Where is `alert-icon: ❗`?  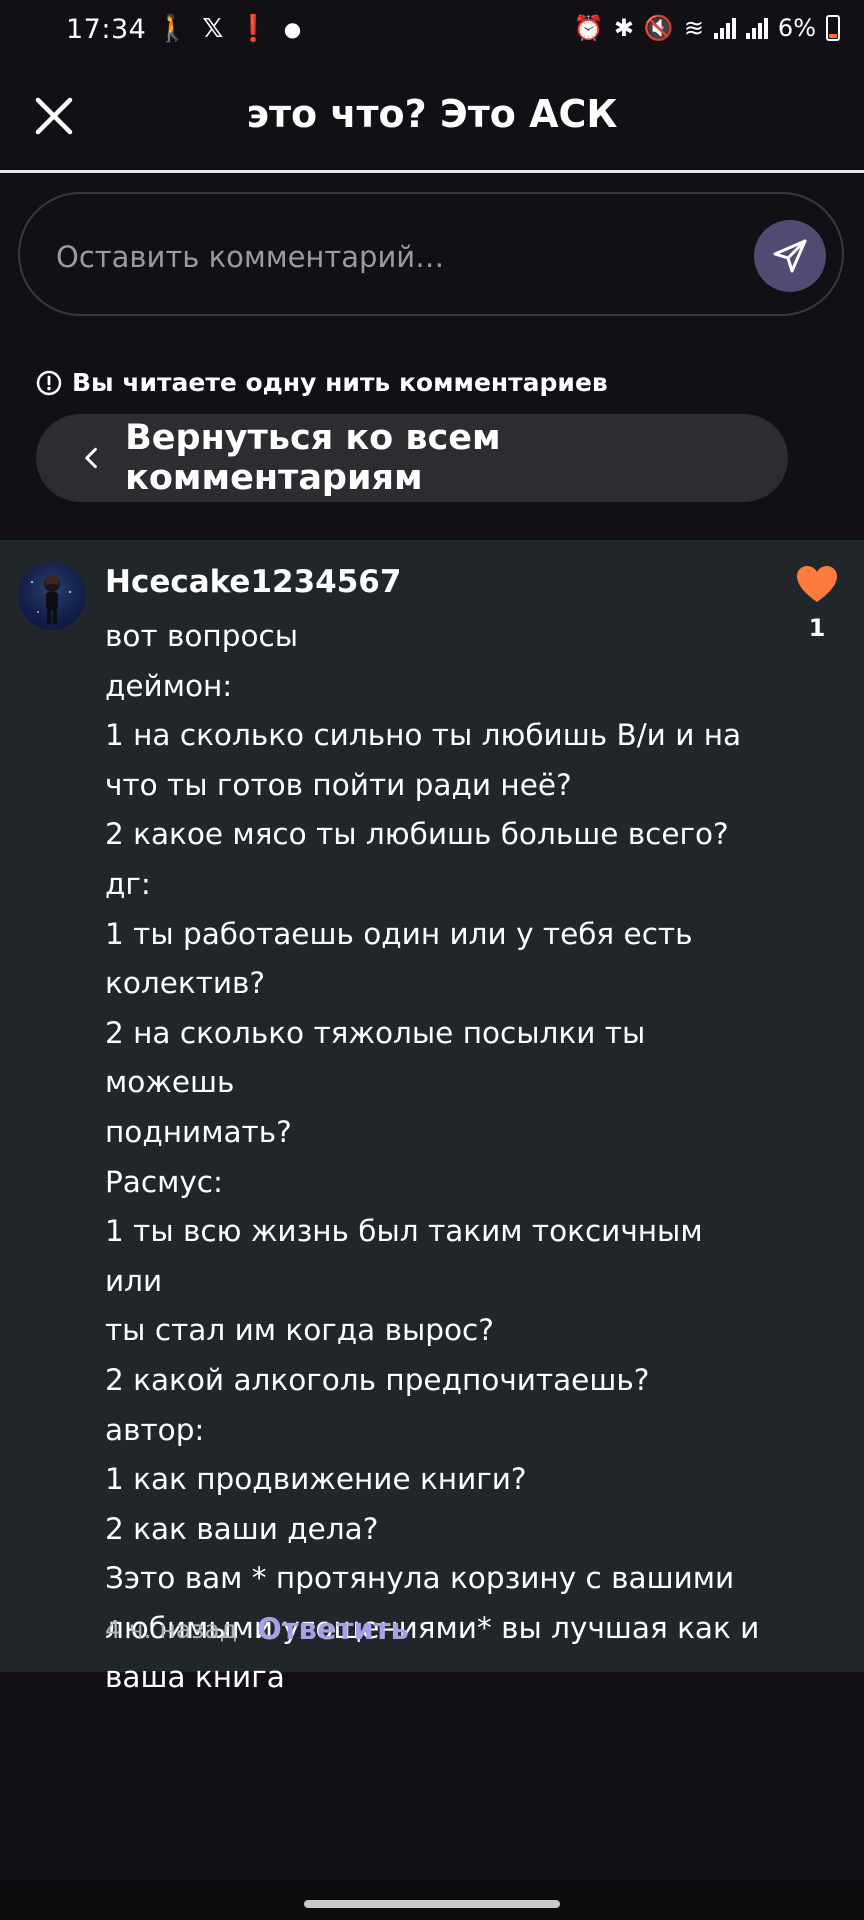 alert-icon: ❗ is located at coordinates (253, 29).